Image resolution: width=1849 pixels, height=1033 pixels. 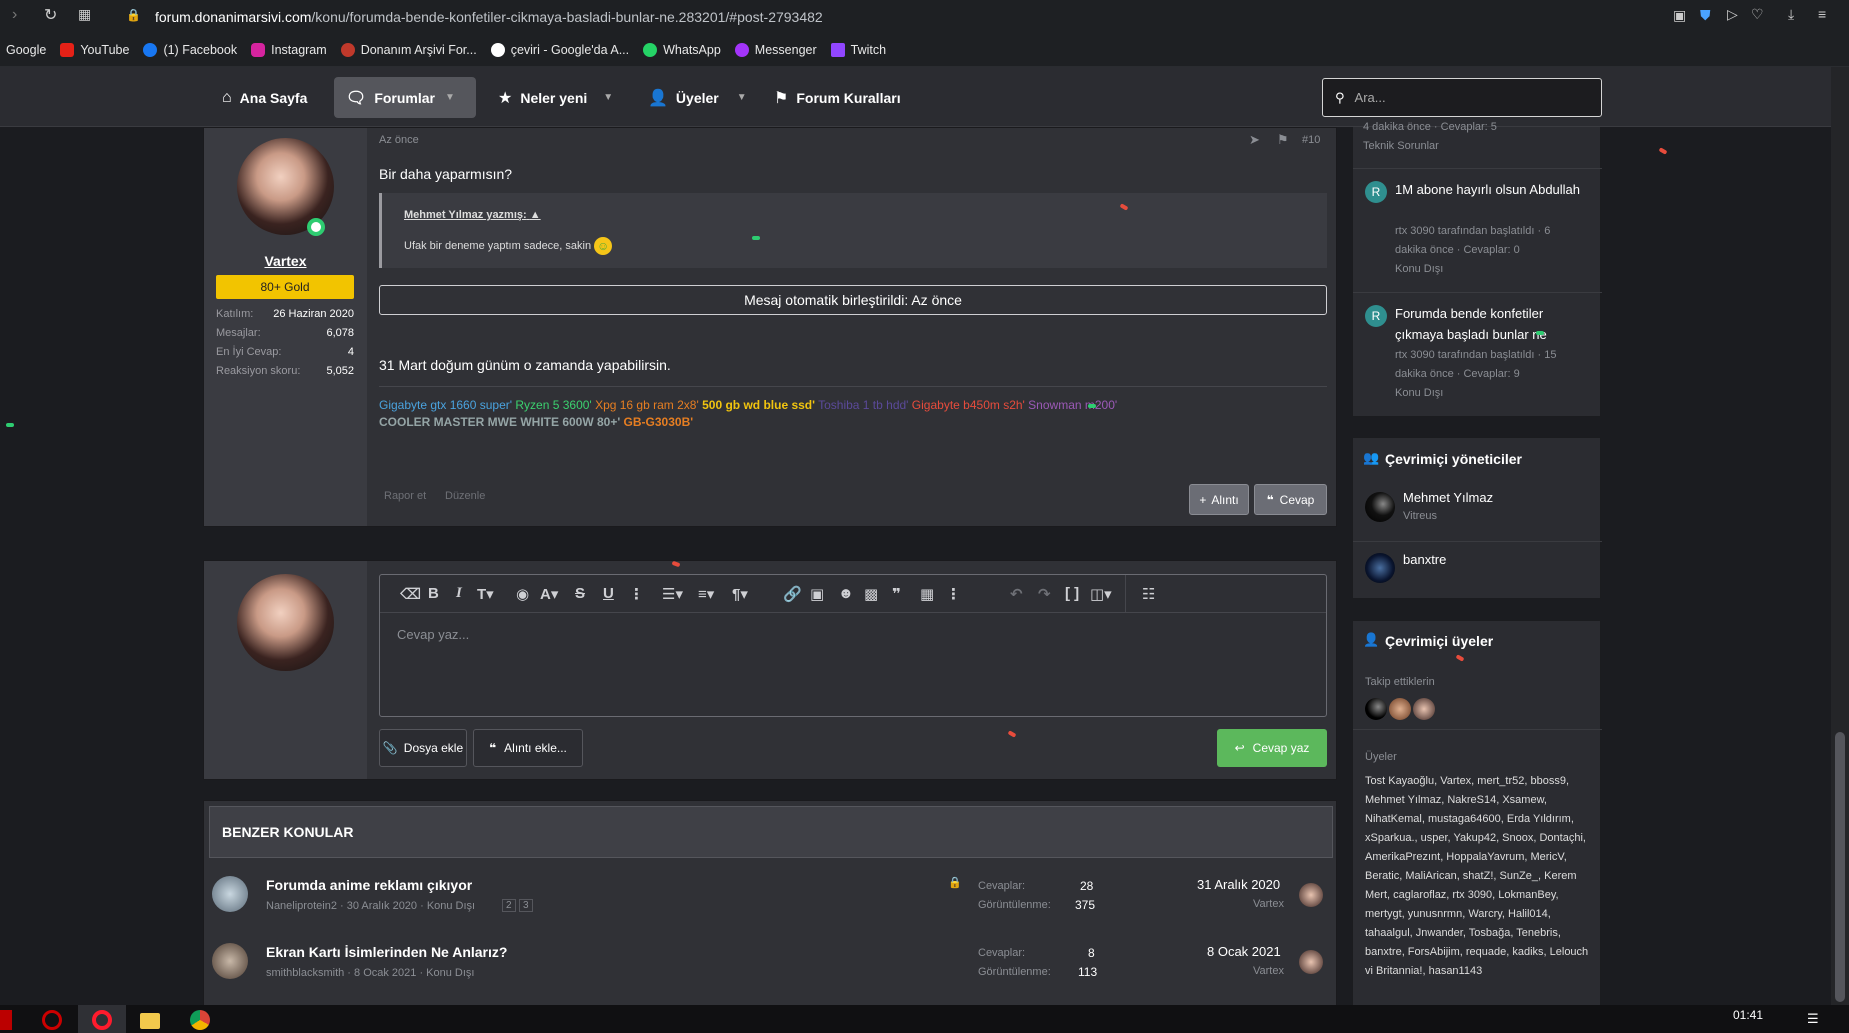 I want to click on save-draft-icon: ◫▾, so click(x=1101, y=594).